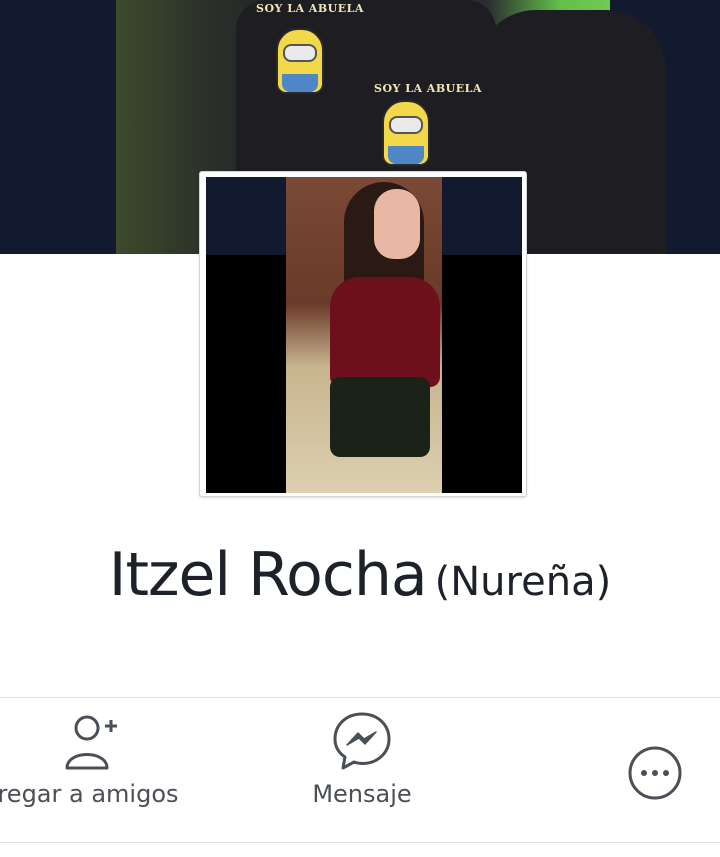  I want to click on more-options-icon, so click(655, 773).